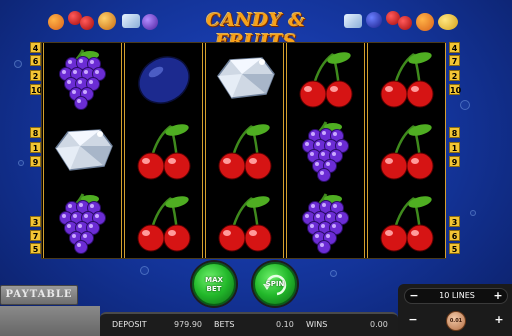  I want to click on lines-increase-button: +, so click(498, 296).